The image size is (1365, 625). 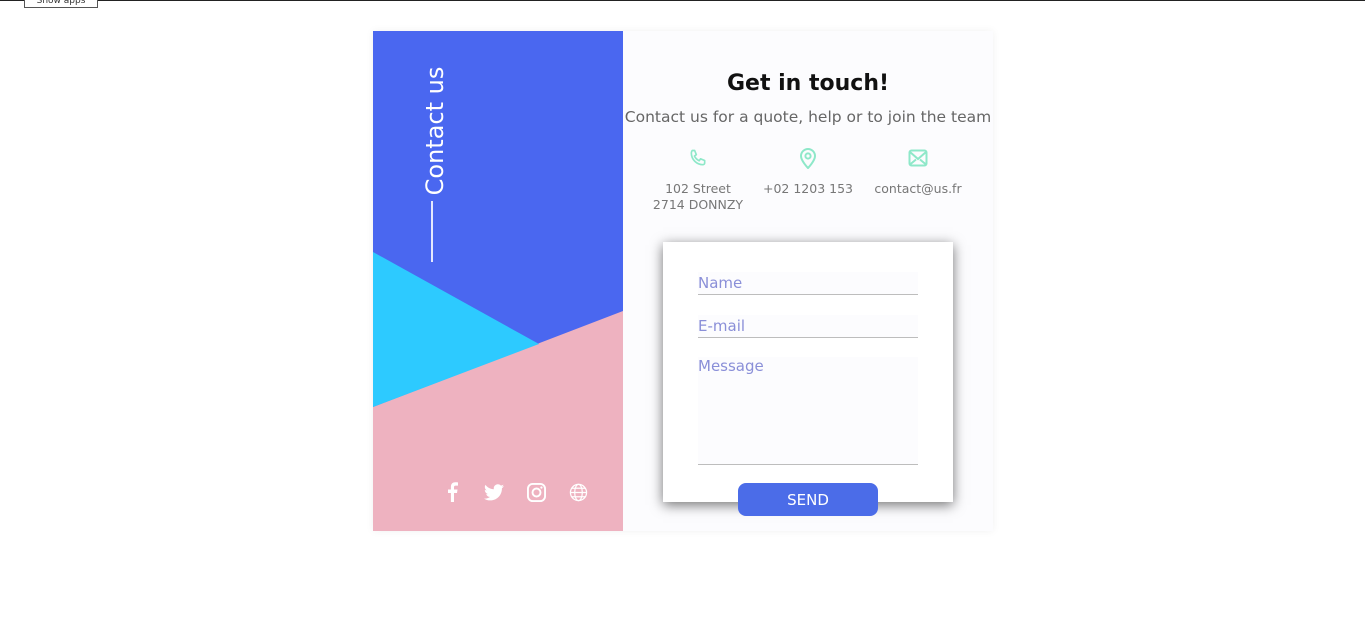 What do you see at coordinates (432, 231) in the screenshot?
I see `sidebar-divider` at bounding box center [432, 231].